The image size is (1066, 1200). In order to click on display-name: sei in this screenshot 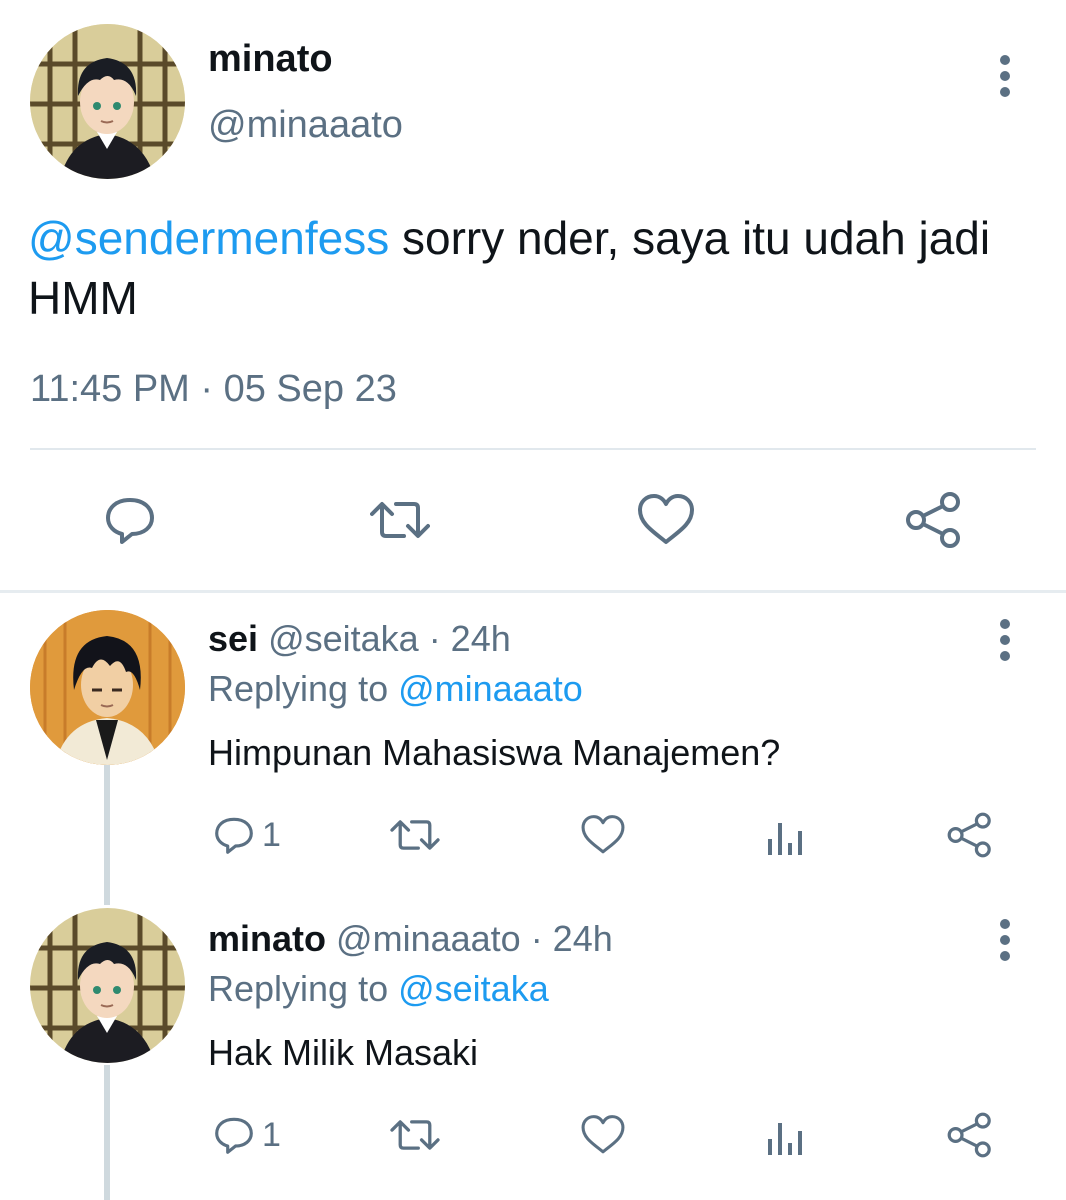, I will do `click(233, 638)`.